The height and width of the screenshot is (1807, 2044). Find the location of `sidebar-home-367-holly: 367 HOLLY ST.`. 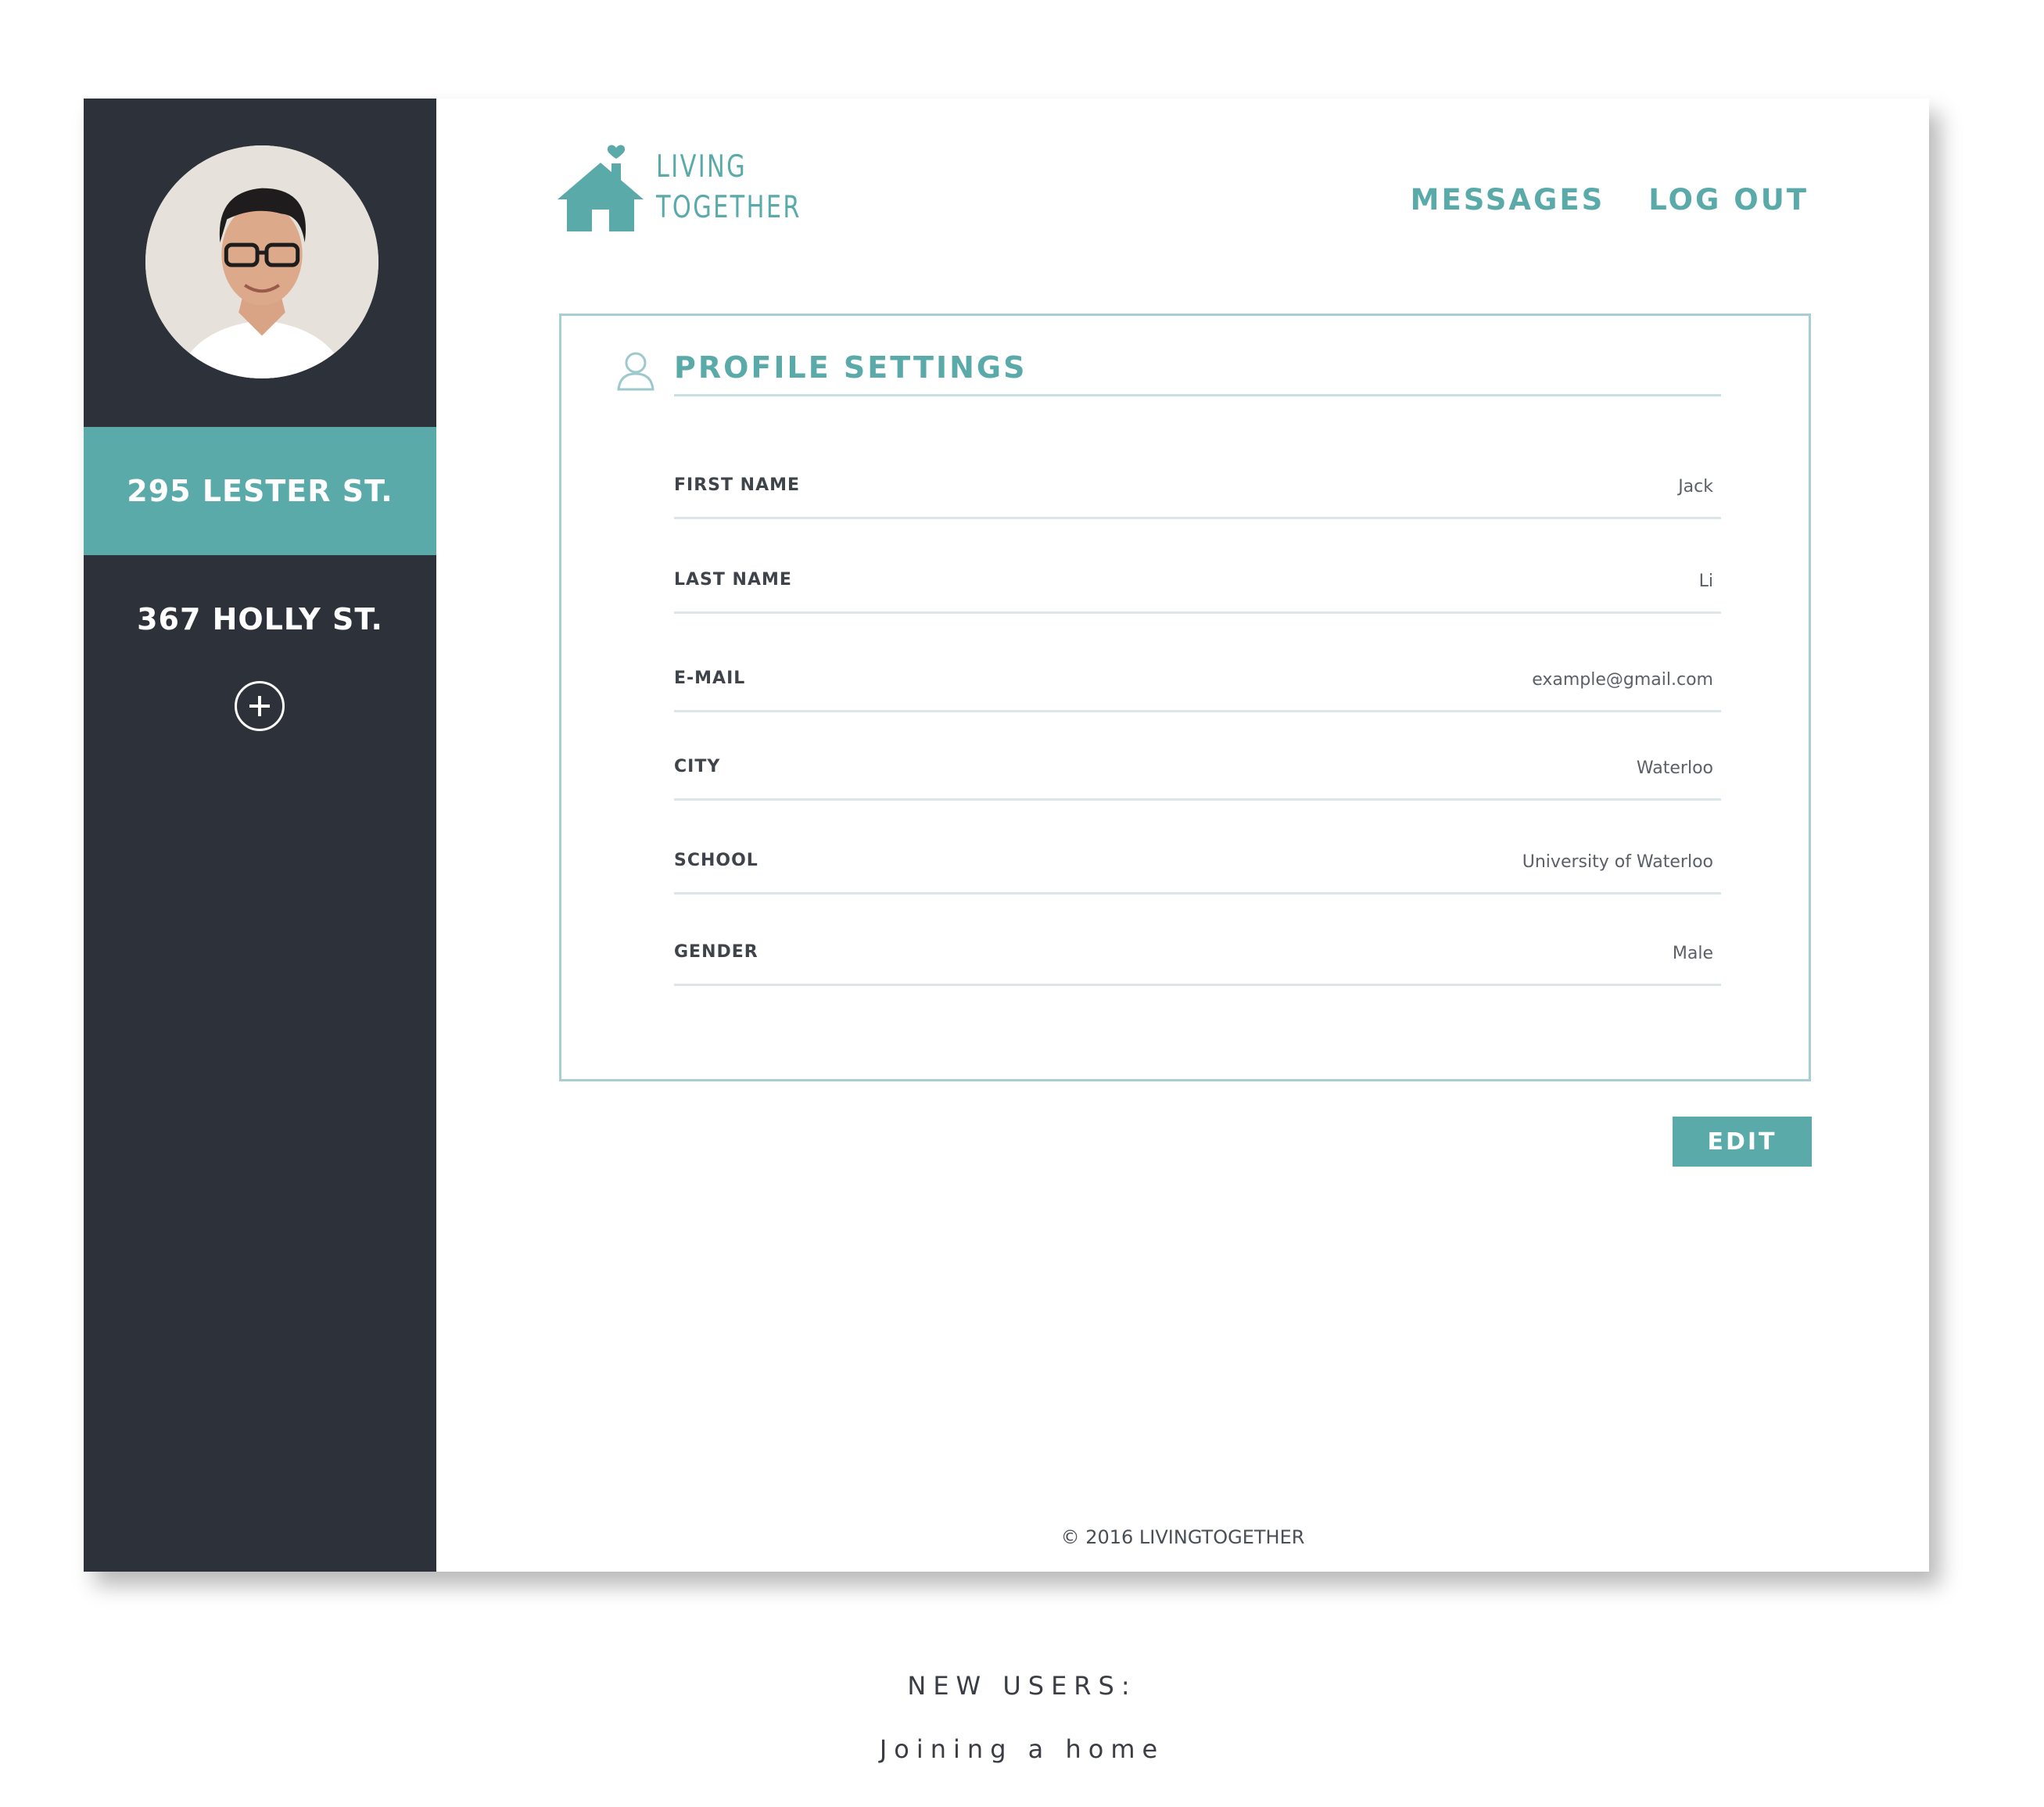

sidebar-home-367-holly: 367 HOLLY ST. is located at coordinates (260, 619).